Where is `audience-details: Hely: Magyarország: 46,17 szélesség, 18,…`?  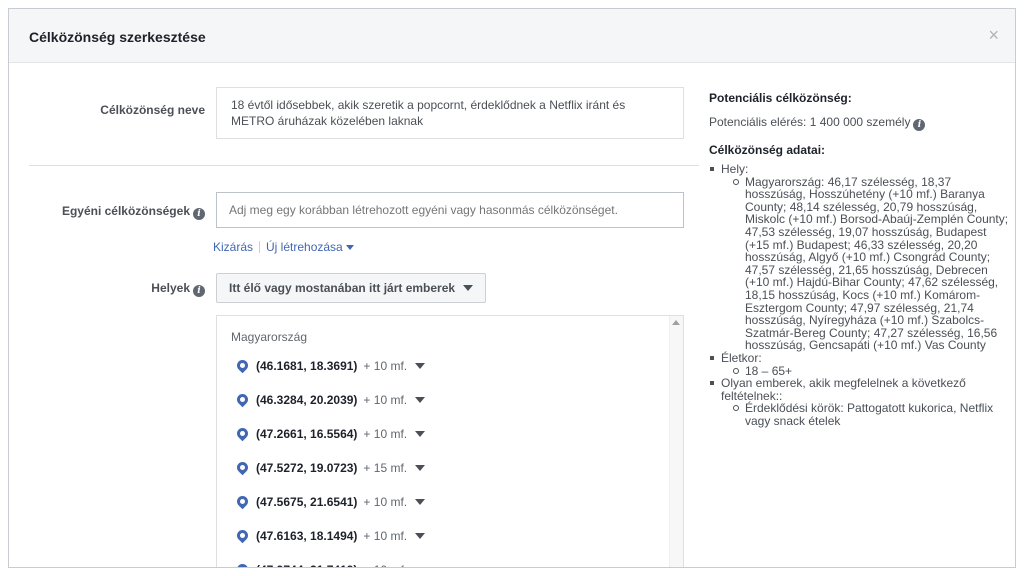
audience-details: Hely: Magyarország: 46,17 szélesség, 18,… is located at coordinates (859, 295).